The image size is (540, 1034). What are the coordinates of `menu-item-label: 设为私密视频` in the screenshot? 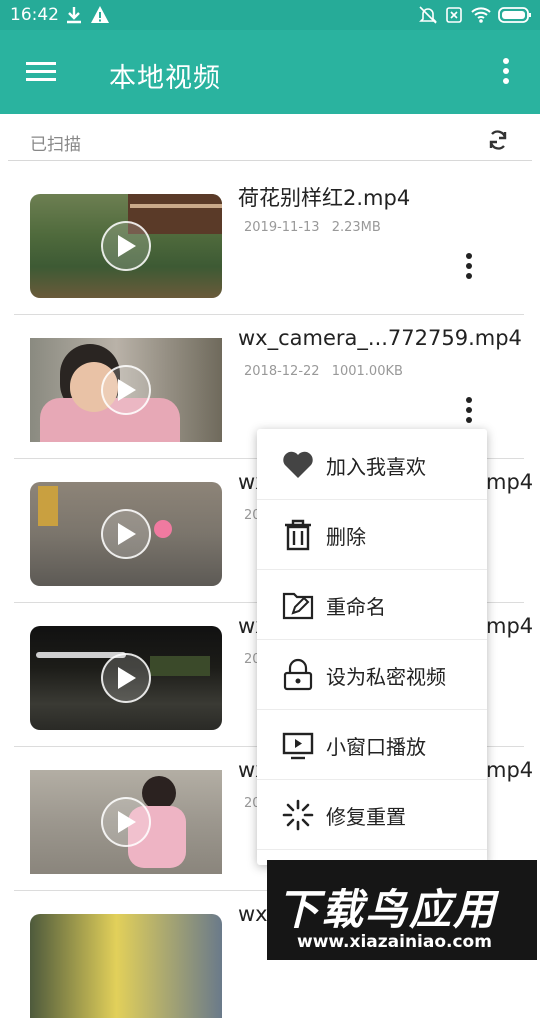 It's located at (386, 677).